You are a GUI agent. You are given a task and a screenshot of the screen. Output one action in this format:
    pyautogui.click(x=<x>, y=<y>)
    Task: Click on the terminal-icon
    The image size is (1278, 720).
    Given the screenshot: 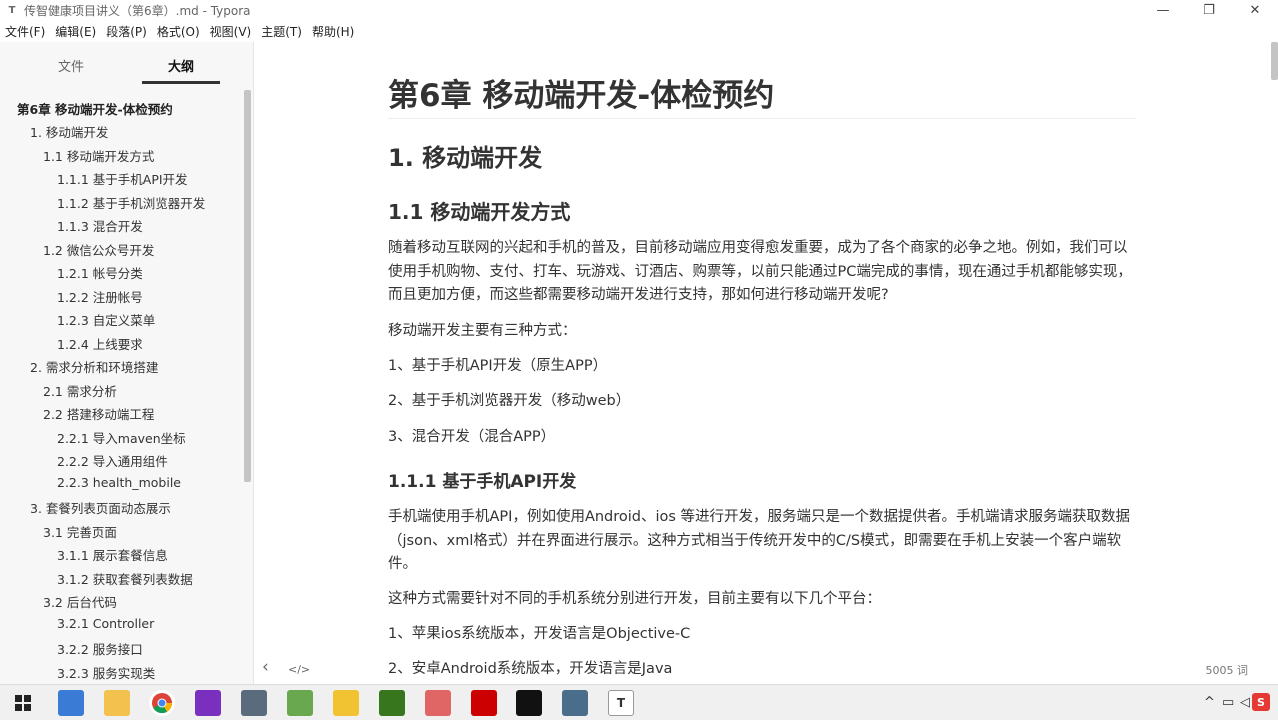 What is the action you would take?
    pyautogui.click(x=529, y=703)
    